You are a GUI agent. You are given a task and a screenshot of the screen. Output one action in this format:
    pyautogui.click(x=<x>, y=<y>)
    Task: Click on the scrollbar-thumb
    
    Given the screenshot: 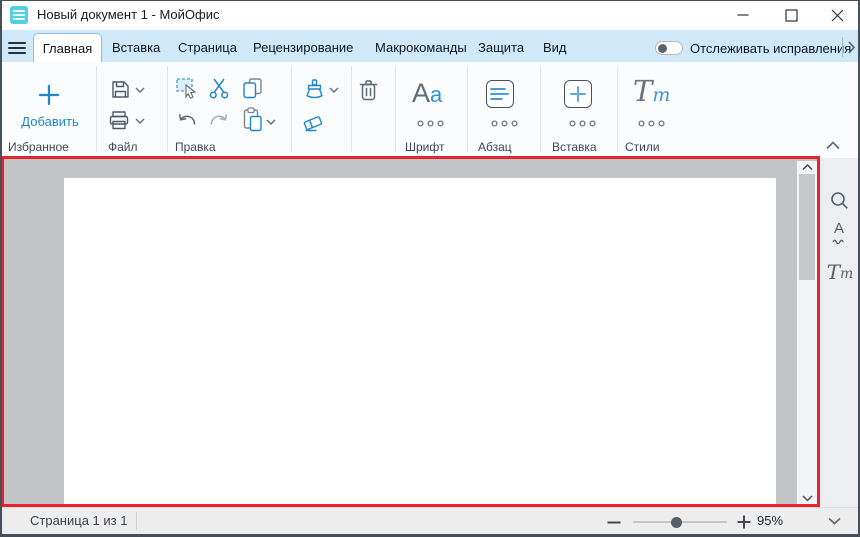 What is the action you would take?
    pyautogui.click(x=807, y=227)
    